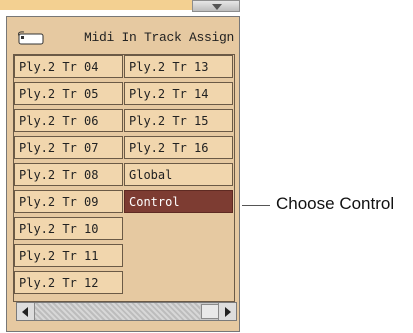 The image size is (413, 333). I want to click on track-cell: Ply.2 Tr 11, so click(68, 255).